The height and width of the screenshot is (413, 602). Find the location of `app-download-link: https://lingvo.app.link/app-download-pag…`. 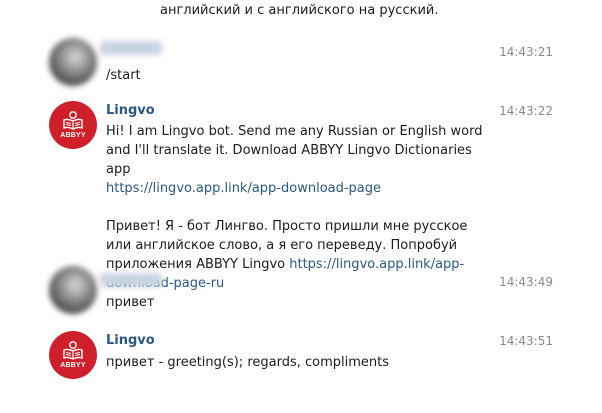

app-download-link: https://lingvo.app.link/app-download-pag… is located at coordinates (243, 188).